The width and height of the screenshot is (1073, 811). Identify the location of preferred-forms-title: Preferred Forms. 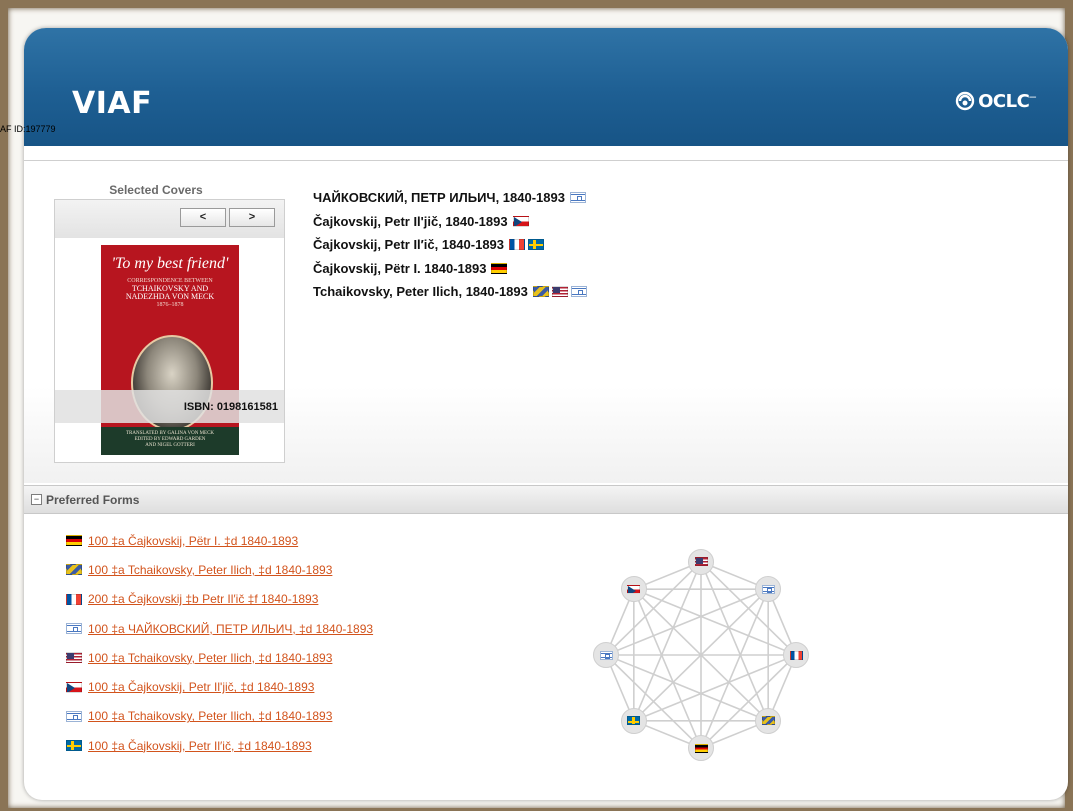
(93, 500).